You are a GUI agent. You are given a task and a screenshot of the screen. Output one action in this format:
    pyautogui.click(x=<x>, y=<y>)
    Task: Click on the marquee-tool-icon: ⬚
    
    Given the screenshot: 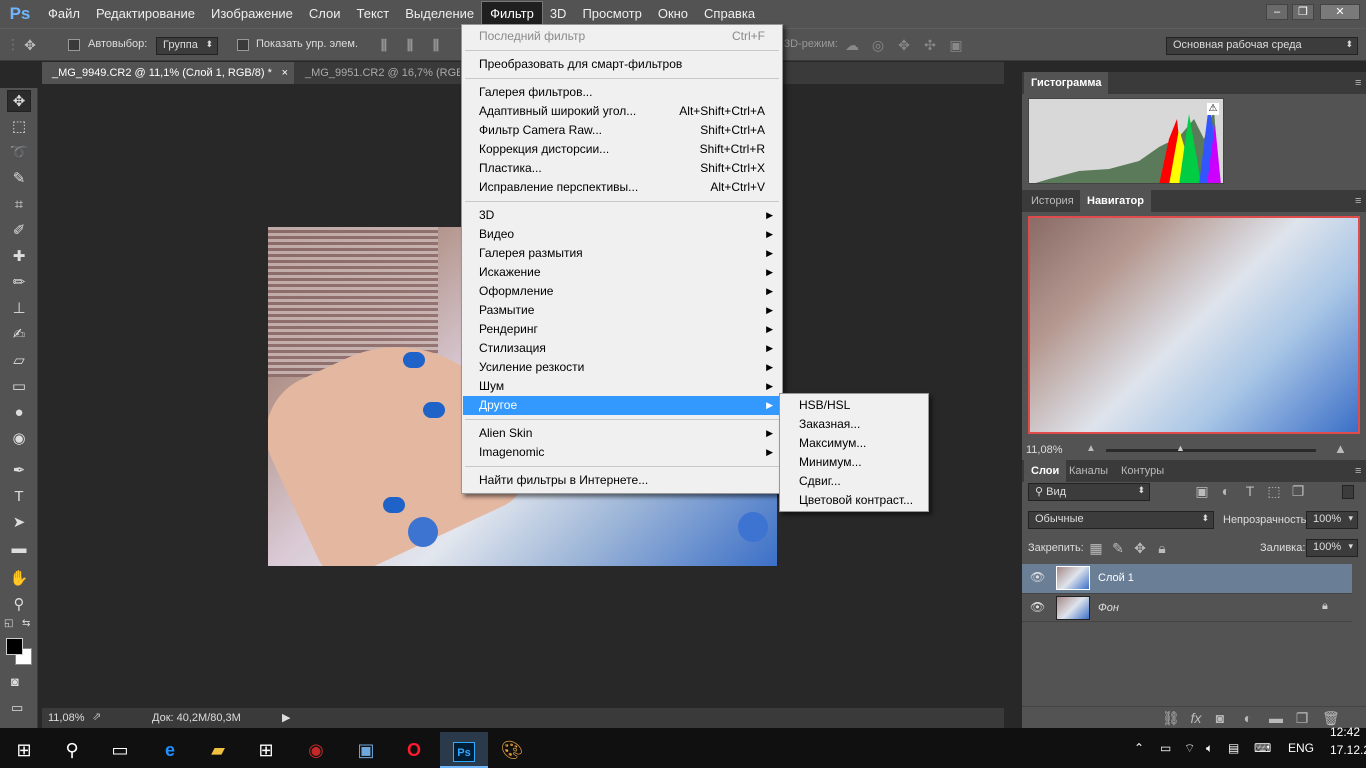 What is the action you would take?
    pyautogui.click(x=19, y=127)
    